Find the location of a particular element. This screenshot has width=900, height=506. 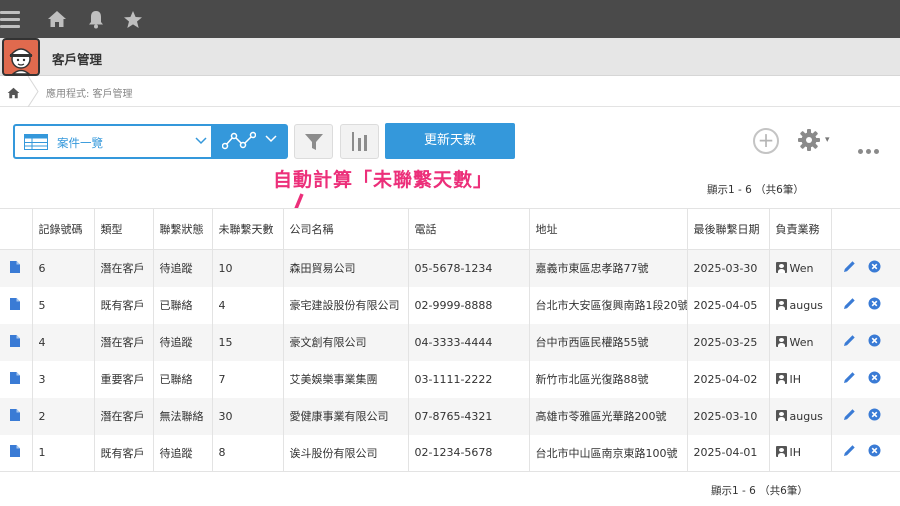

cell-days: 8 is located at coordinates (247, 453).